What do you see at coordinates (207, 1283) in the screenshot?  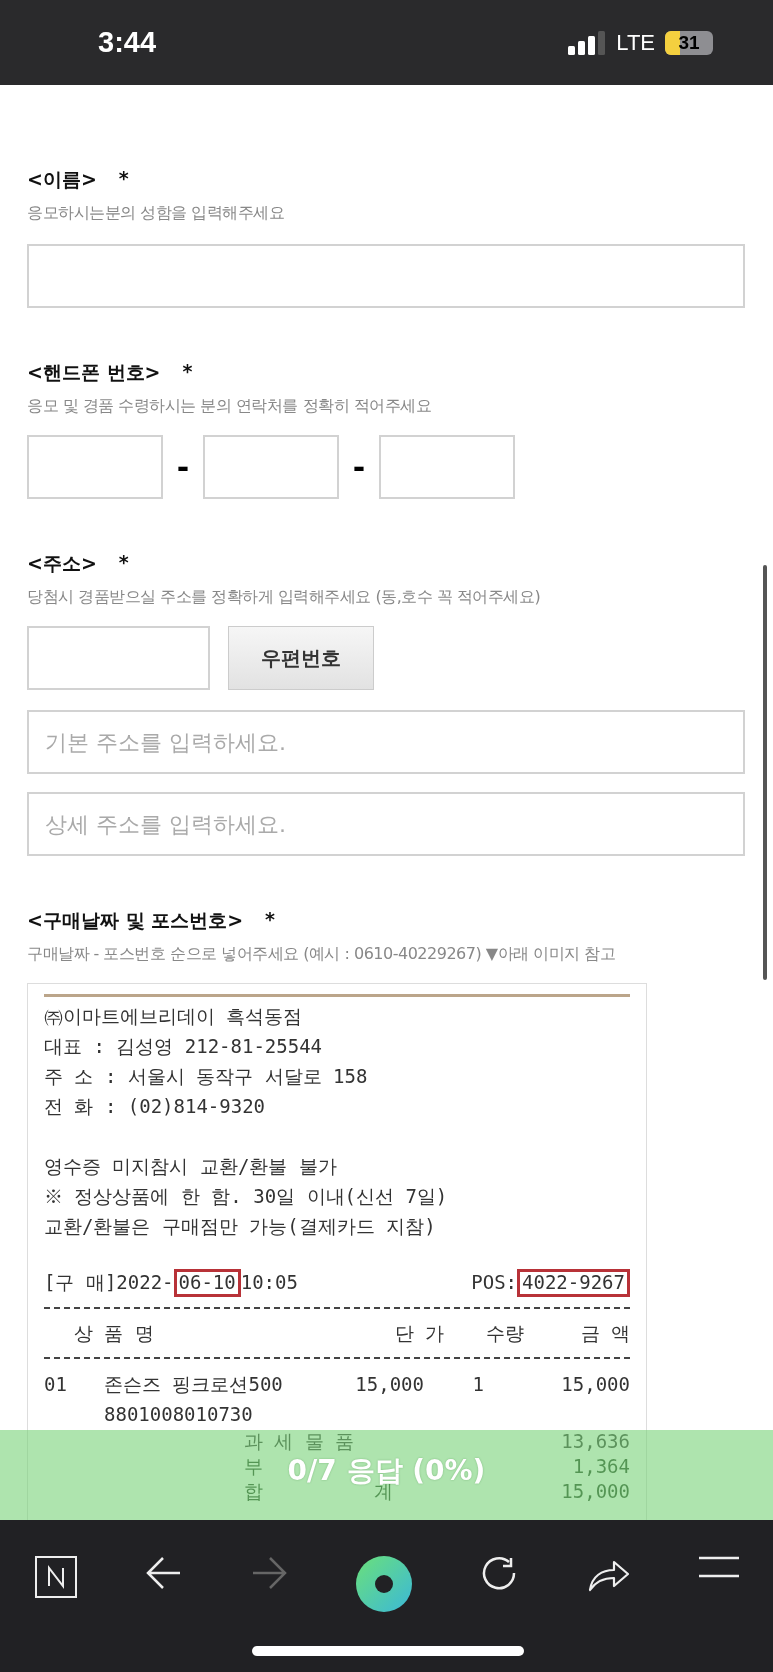 I see `highlighted-date: 06-10` at bounding box center [207, 1283].